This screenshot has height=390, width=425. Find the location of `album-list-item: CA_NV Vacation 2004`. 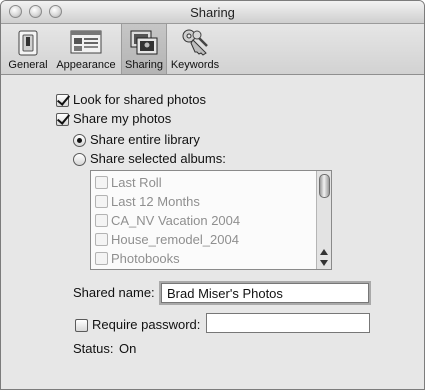

album-list-item: CA_NV Vacation 2004 is located at coordinates (203, 220).